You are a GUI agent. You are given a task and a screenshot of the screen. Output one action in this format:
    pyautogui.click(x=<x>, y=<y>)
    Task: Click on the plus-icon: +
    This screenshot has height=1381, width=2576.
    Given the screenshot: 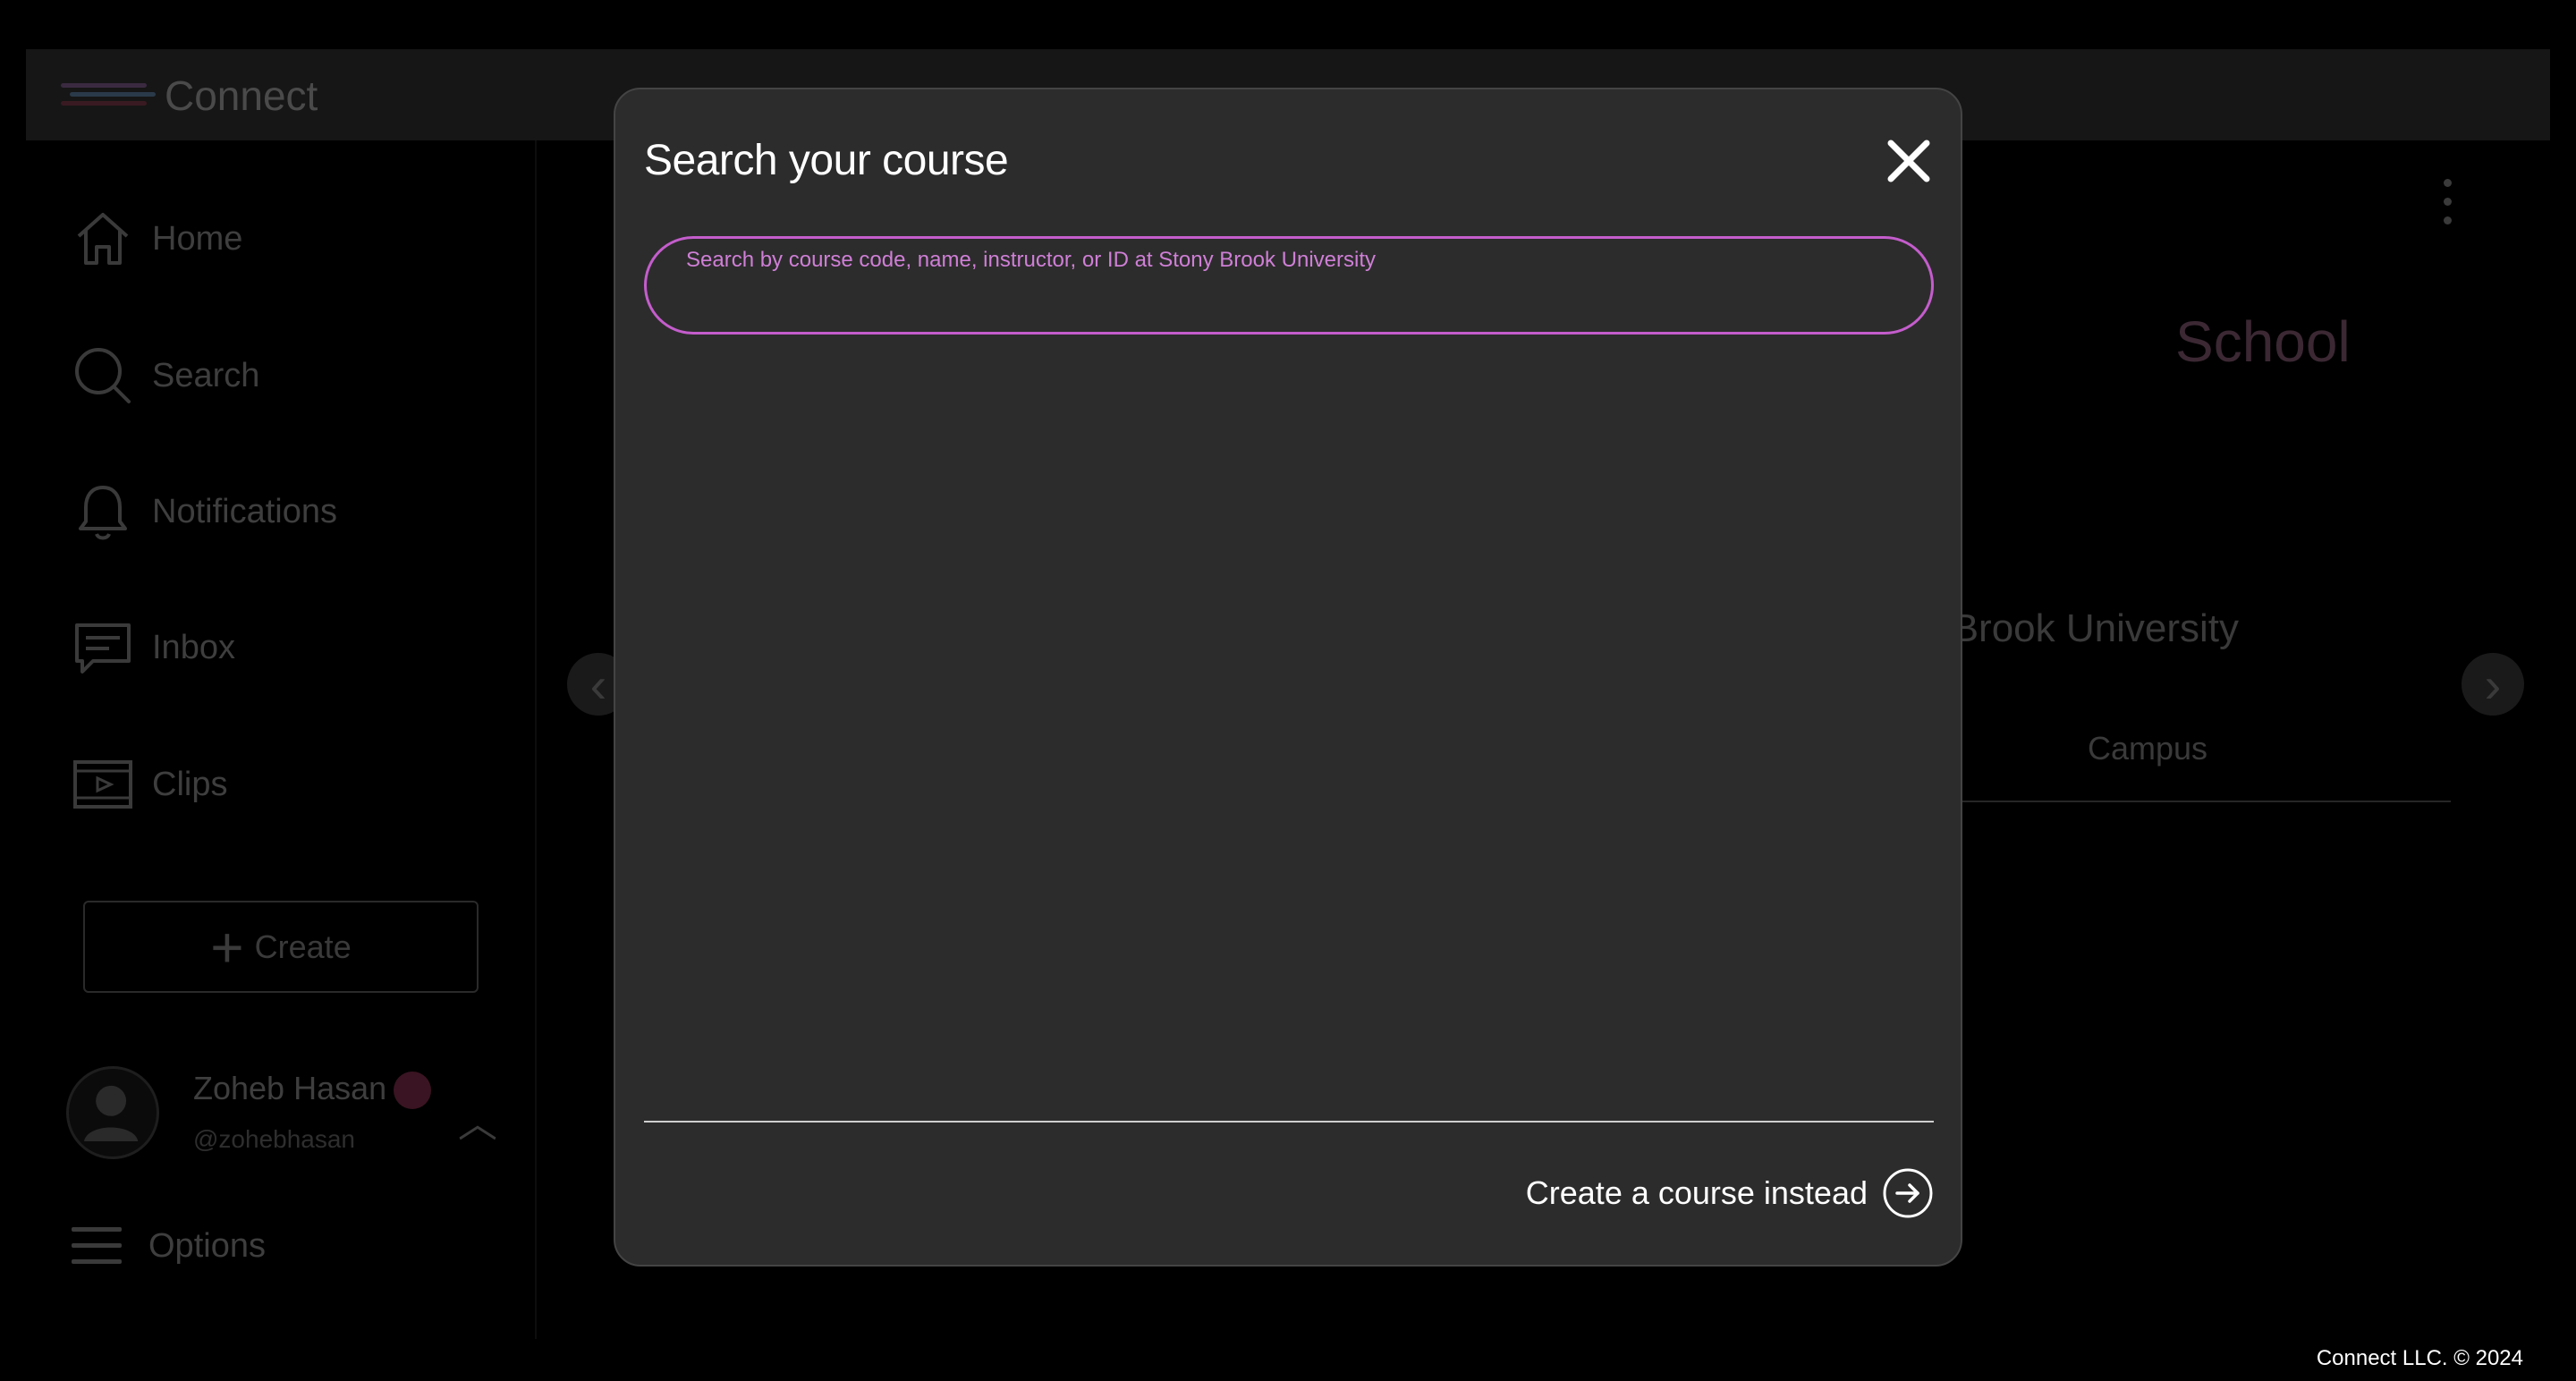 What is the action you would take?
    pyautogui.click(x=227, y=946)
    